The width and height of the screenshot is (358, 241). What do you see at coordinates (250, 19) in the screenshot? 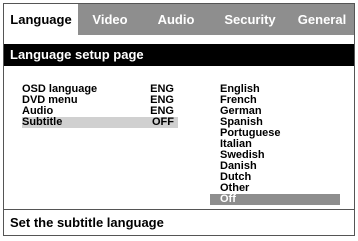
I see `tab-security: Security` at bounding box center [250, 19].